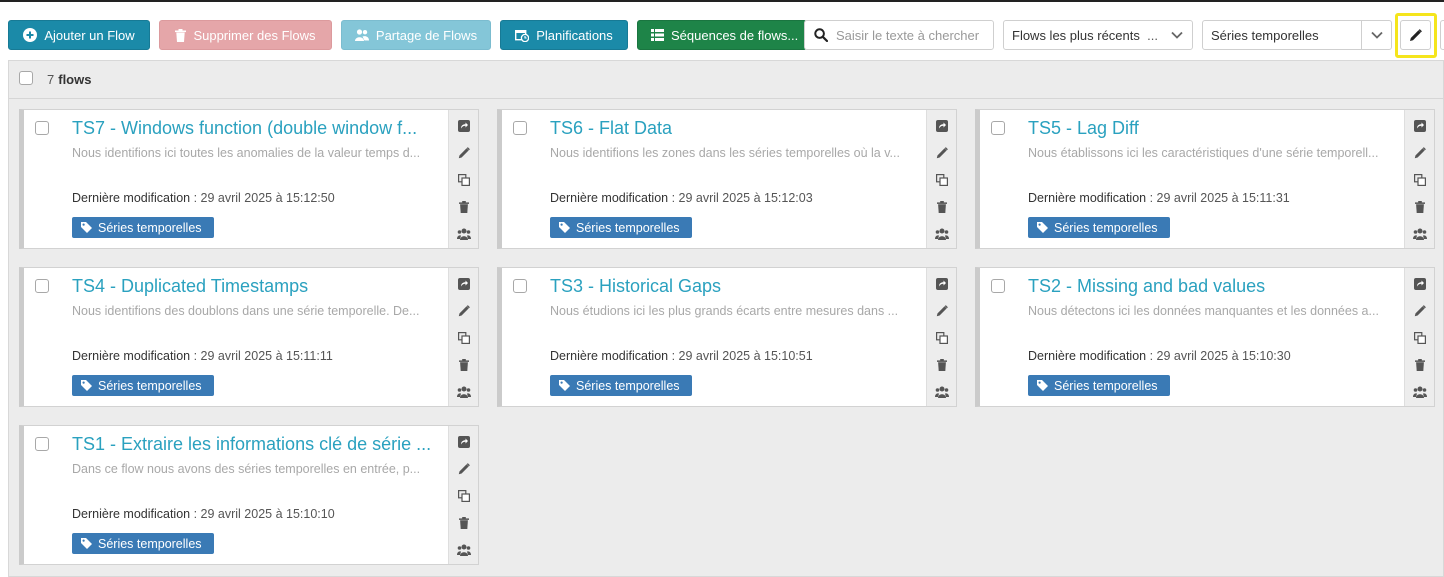 The image size is (1444, 577). Describe the element at coordinates (735, 286) in the screenshot. I see `flow-title: TS3 - Historical Gaps` at that location.